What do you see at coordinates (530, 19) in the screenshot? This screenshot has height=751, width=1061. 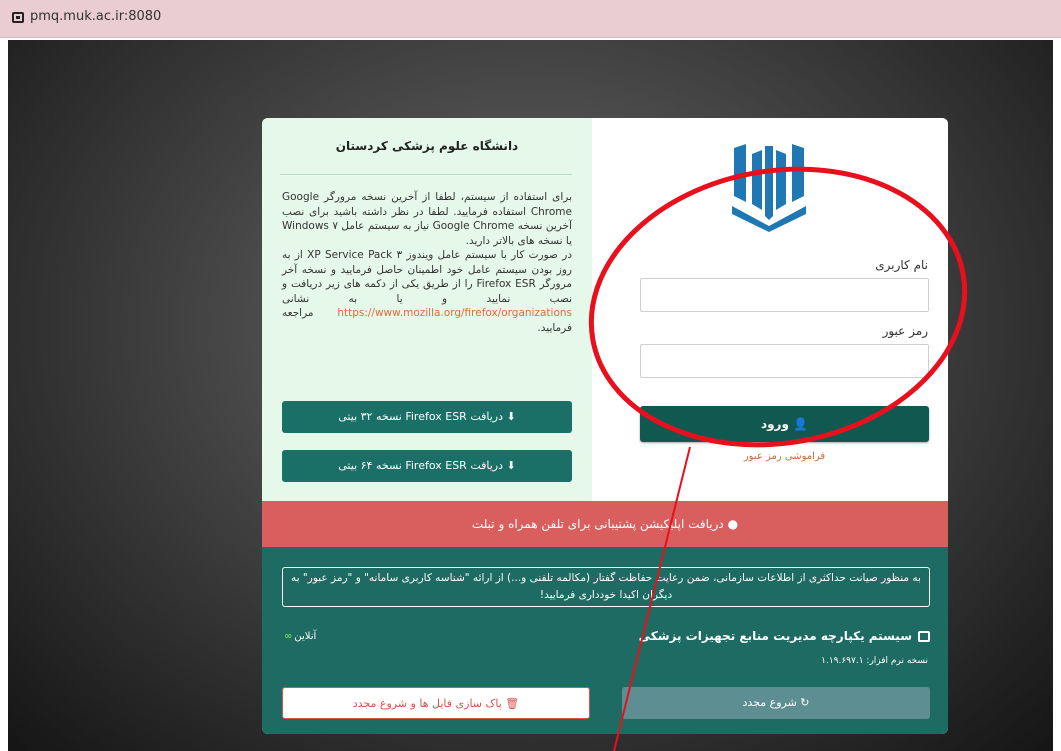 I see `browser-address-bar: pmq.muk.ac.ir:8080` at bounding box center [530, 19].